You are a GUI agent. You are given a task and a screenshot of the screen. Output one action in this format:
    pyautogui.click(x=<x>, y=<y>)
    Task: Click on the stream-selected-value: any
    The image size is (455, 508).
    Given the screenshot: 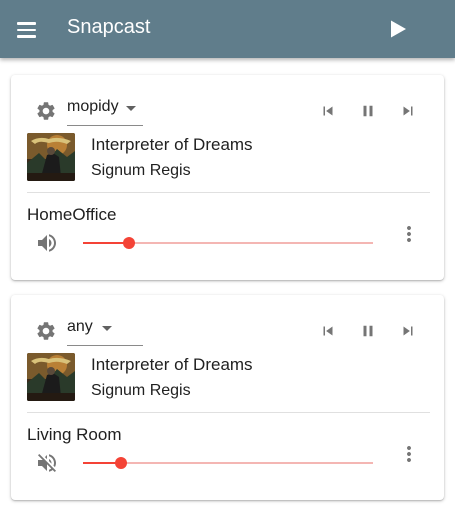 What is the action you would take?
    pyautogui.click(x=80, y=326)
    